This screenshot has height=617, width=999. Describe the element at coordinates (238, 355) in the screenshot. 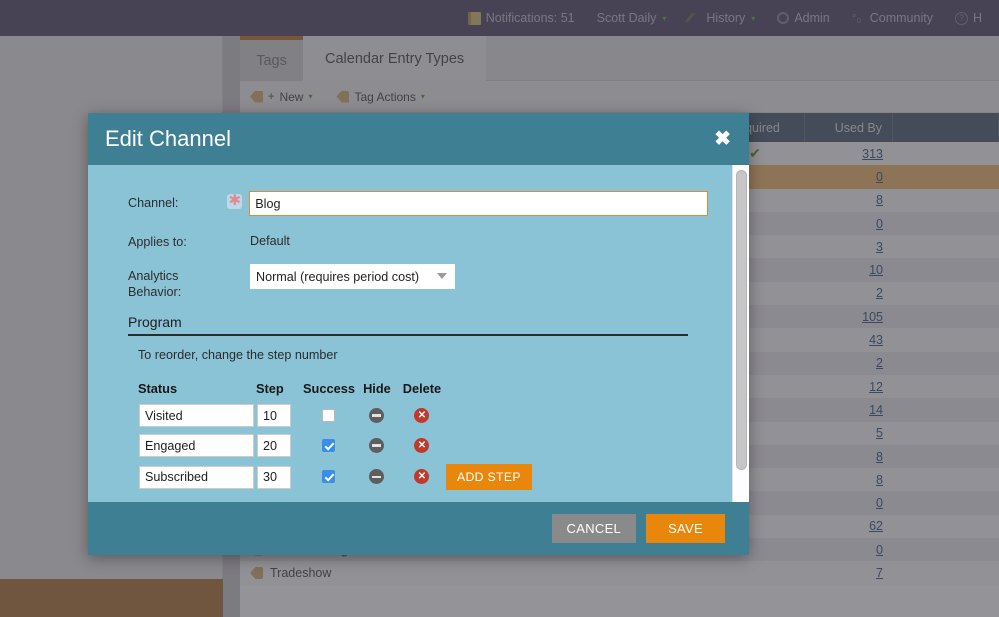

I see `program-hint: To reorder, change the step number` at that location.